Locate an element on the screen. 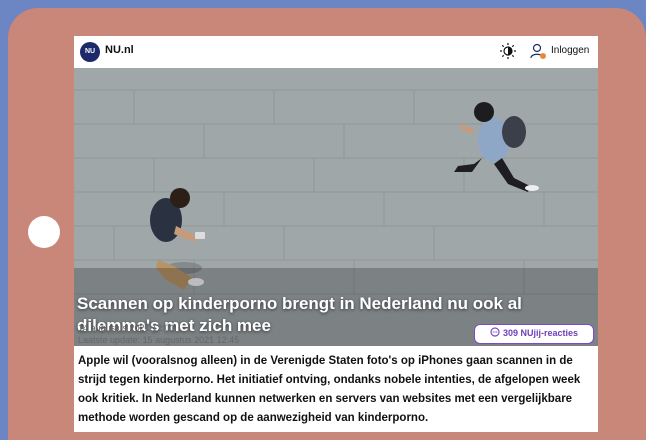 This screenshot has height=440, width=646. user-icon is located at coordinates (538, 51).